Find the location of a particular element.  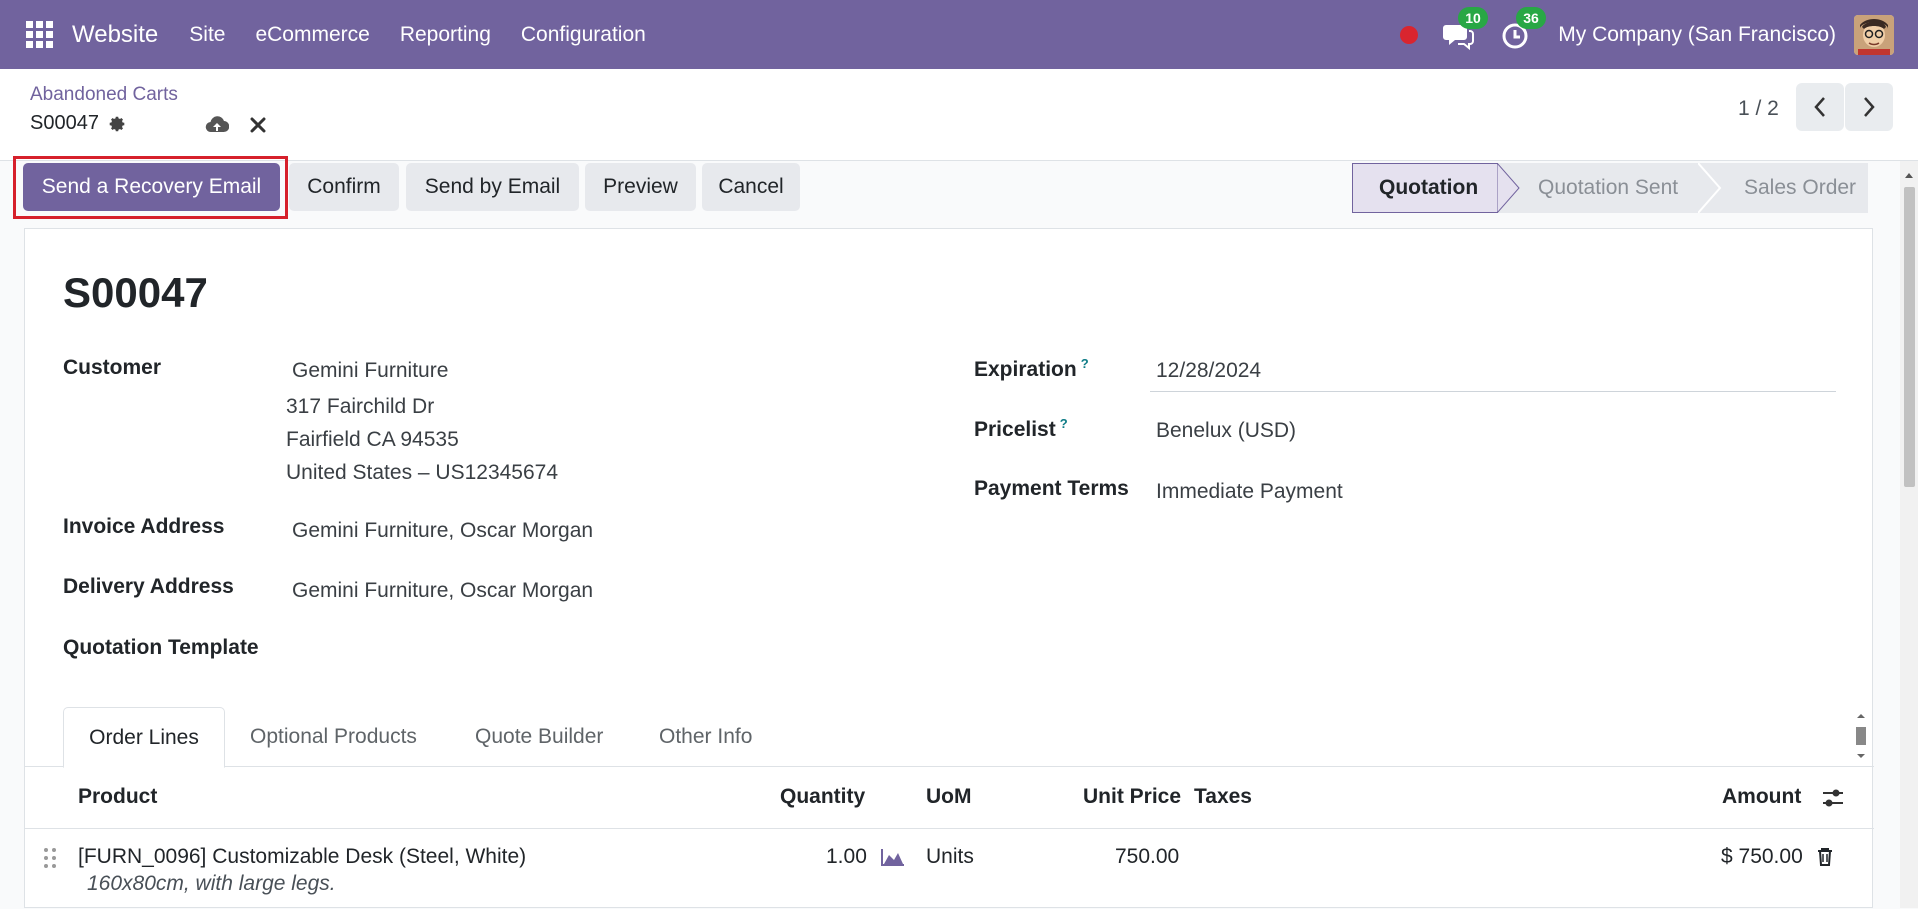

stage-pipeline: Quotation Quotation Sent Sales Order is located at coordinates (1610, 188).